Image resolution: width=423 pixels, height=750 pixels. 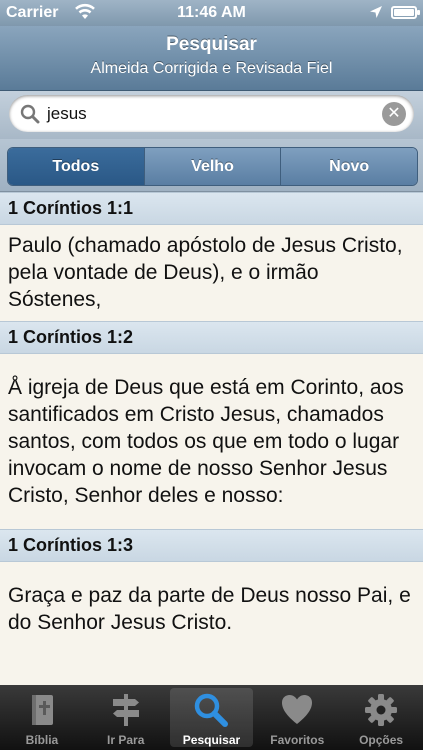 I want to click on clear-search-icon: ✕, so click(x=394, y=114).